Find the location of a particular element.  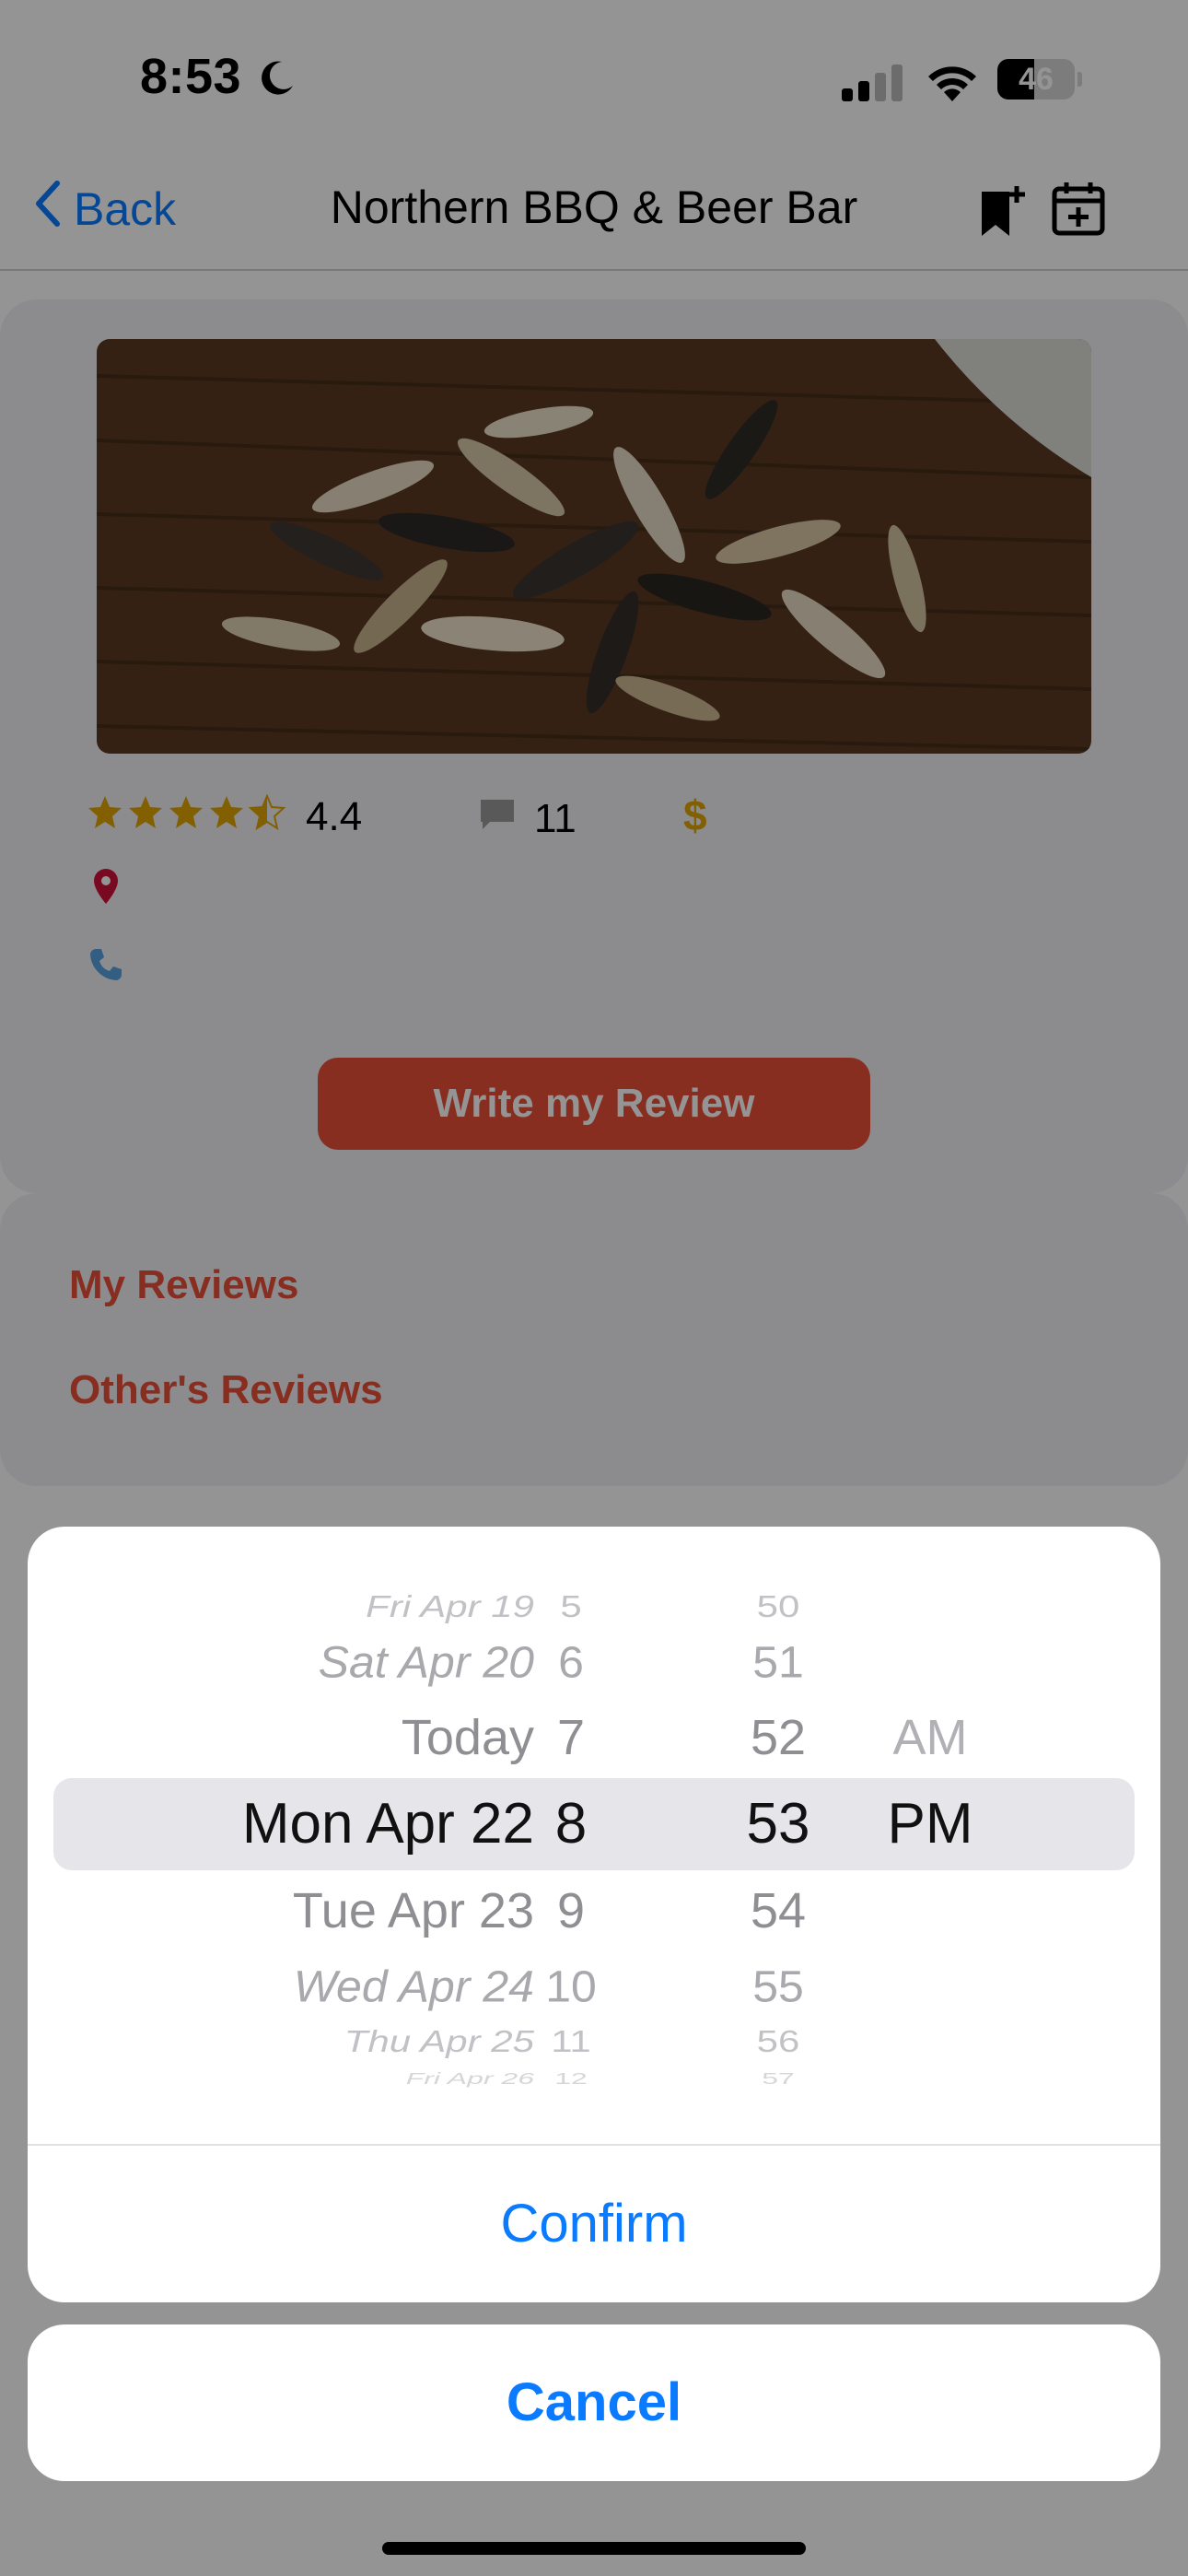

picker-row: Tue Apr 23 9 54 is located at coordinates (594, 1911).